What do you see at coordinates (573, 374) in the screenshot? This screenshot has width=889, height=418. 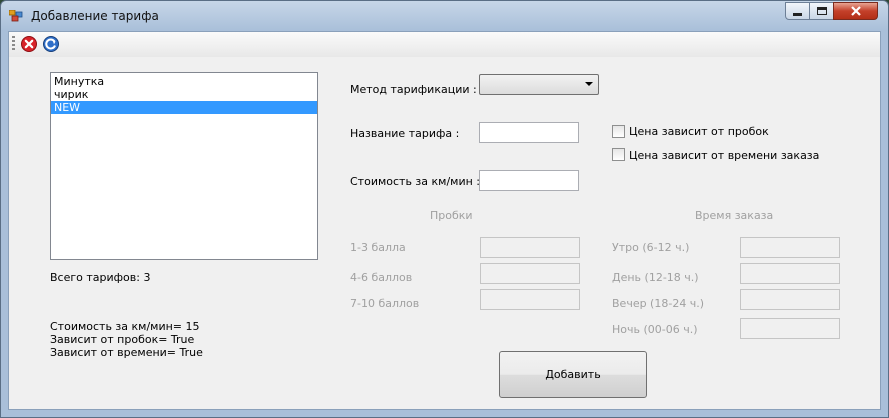 I see `add-button: Добавить` at bounding box center [573, 374].